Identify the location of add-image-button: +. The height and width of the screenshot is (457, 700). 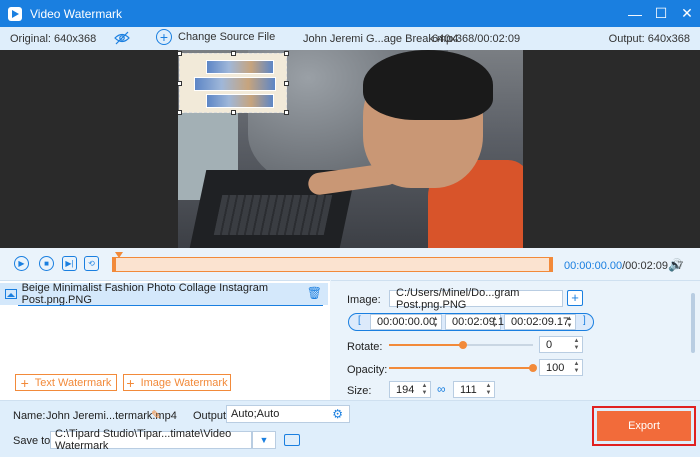
(575, 298).